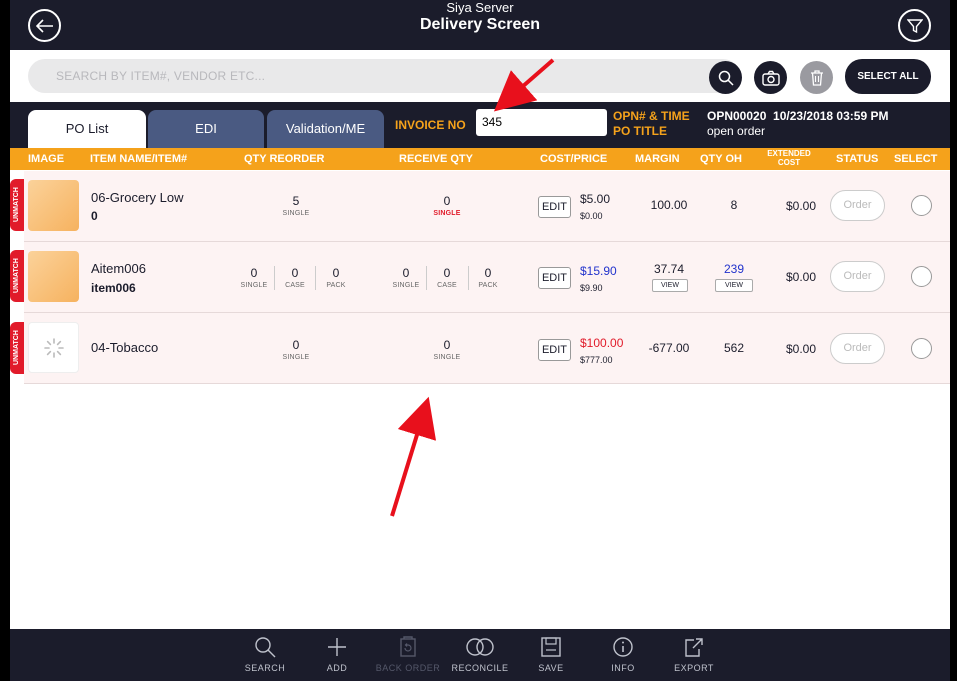  Describe the element at coordinates (694, 654) in the screenshot. I see `footer-export-button: EXPORT` at that location.